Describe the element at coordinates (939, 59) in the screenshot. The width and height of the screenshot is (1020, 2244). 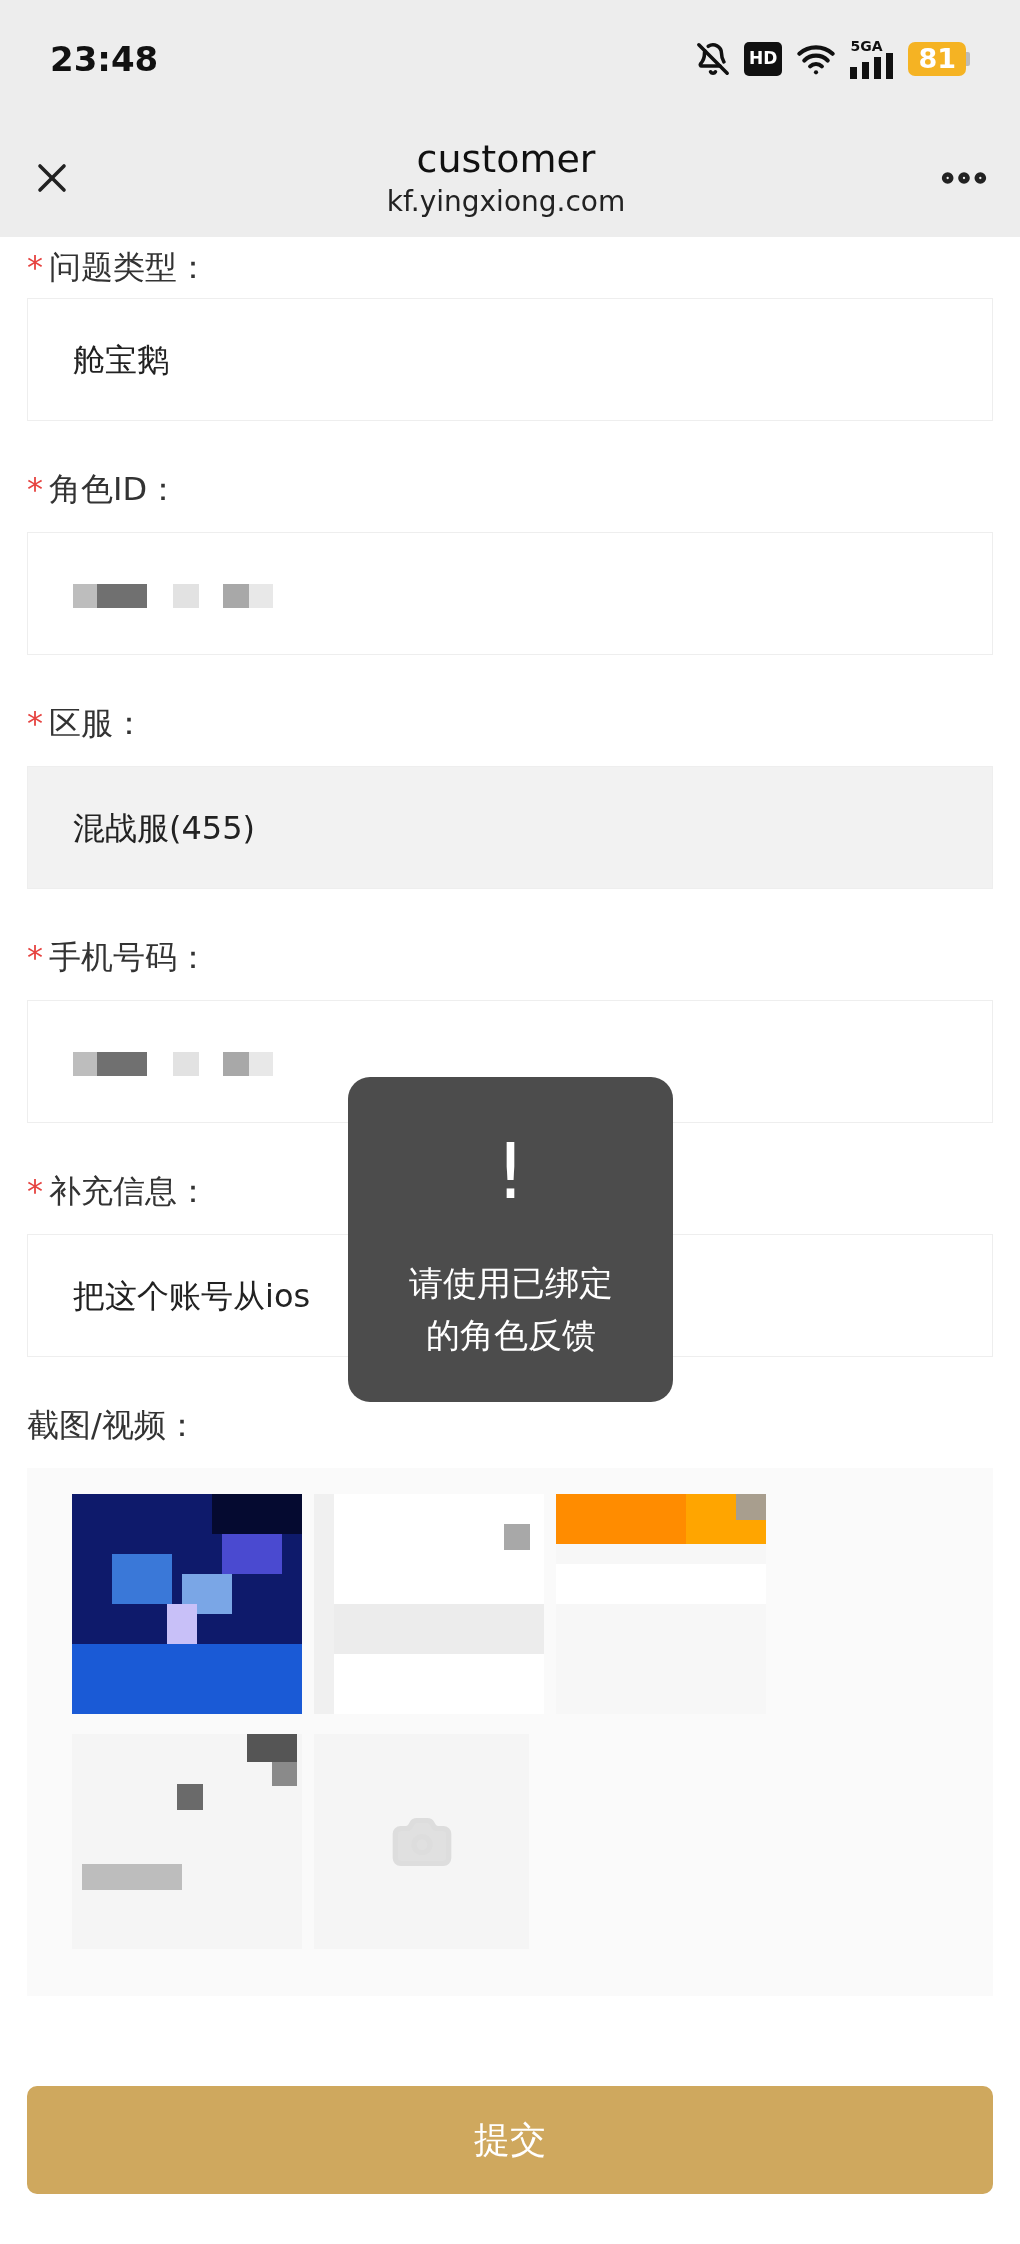
I see `battery-indicator: 81` at that location.